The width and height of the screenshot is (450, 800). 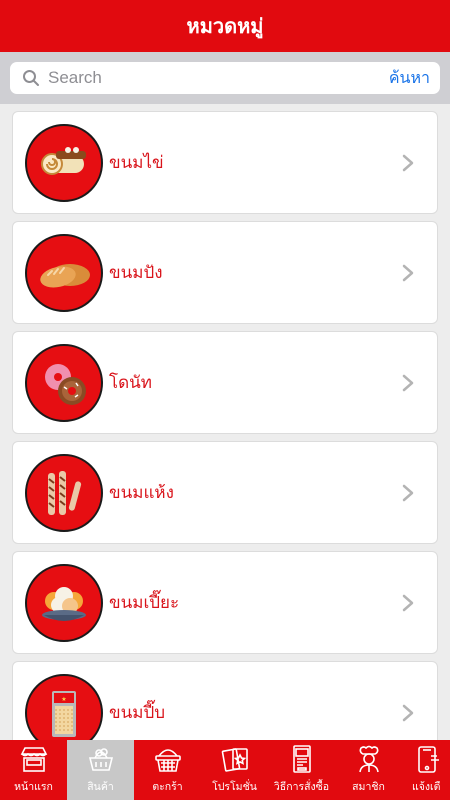 What do you see at coordinates (368, 787) in the screenshot?
I see `tab-label: สมาชิก` at bounding box center [368, 787].